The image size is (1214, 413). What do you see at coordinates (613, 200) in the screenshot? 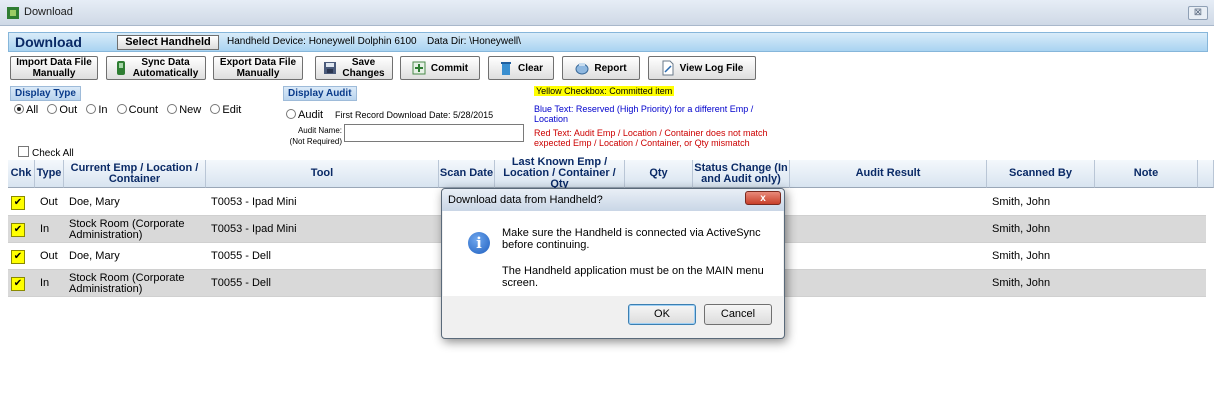
I see `dialog-title-bar: Download data from Handheld? x` at bounding box center [613, 200].